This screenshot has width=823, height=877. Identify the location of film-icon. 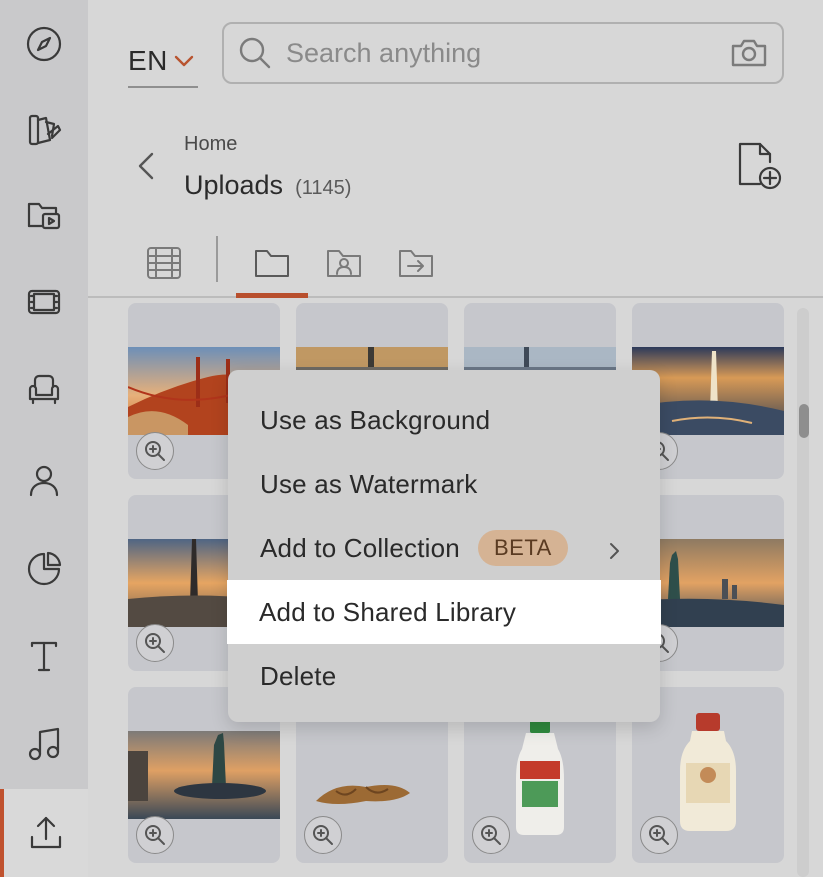
(44, 302).